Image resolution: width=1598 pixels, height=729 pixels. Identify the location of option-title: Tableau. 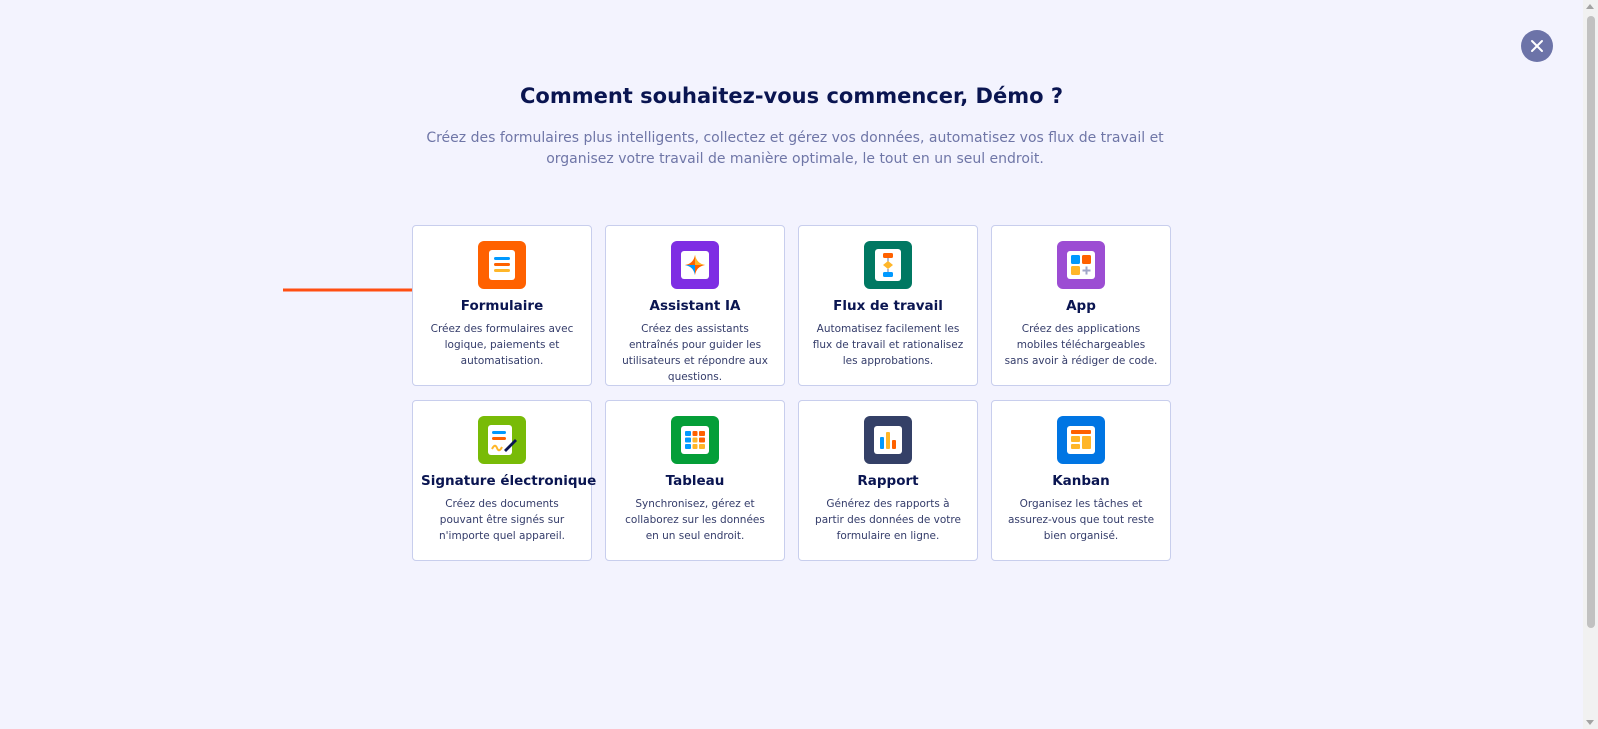
(695, 481).